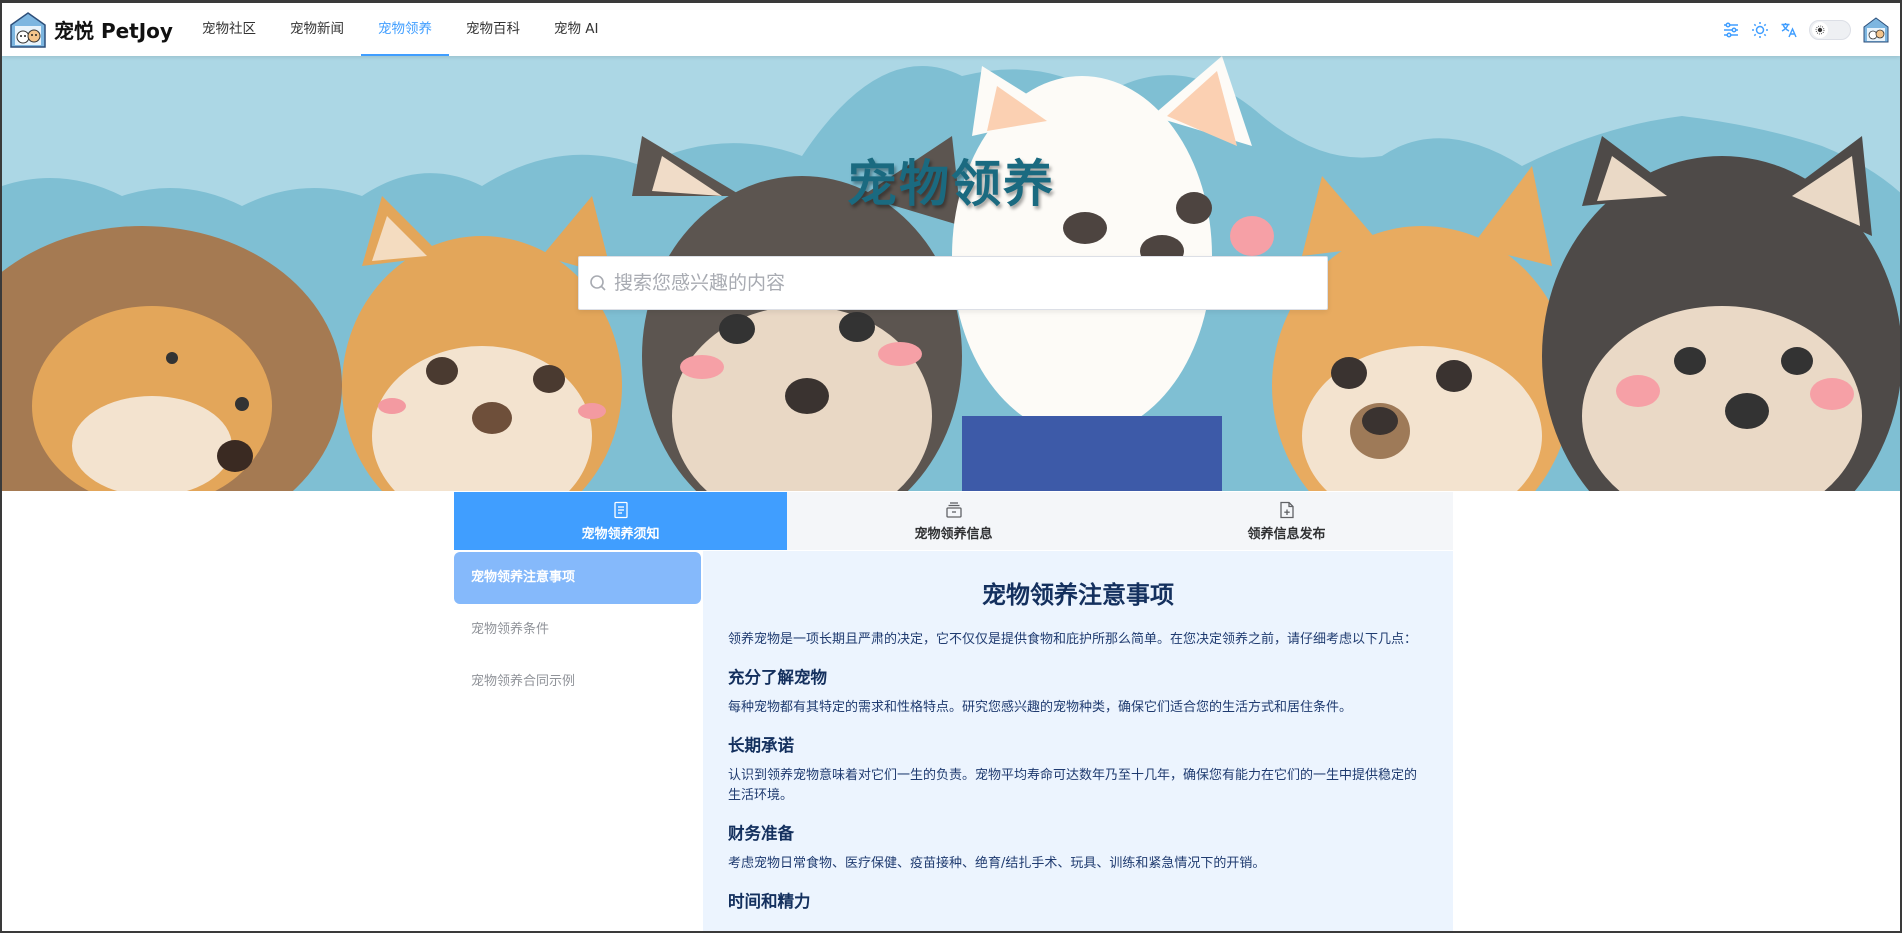 Image resolution: width=1902 pixels, height=933 pixels. What do you see at coordinates (1789, 30) in the screenshot?
I see `translate-icon` at bounding box center [1789, 30].